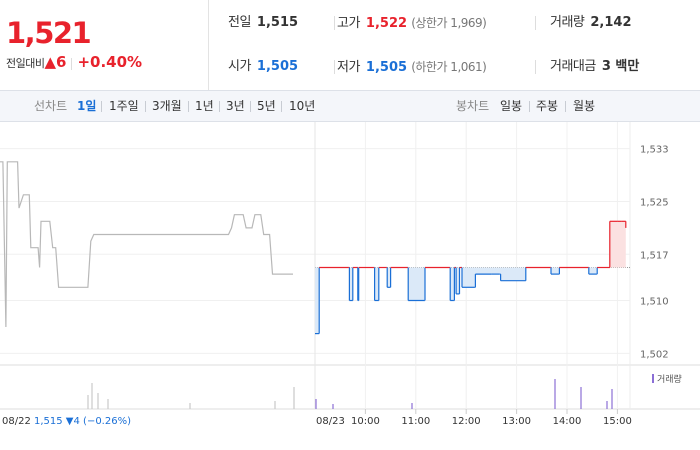 The image size is (700, 450). I want to click on prev-day-summary: 1,515 ▼4 (−0.26%), so click(82, 421).